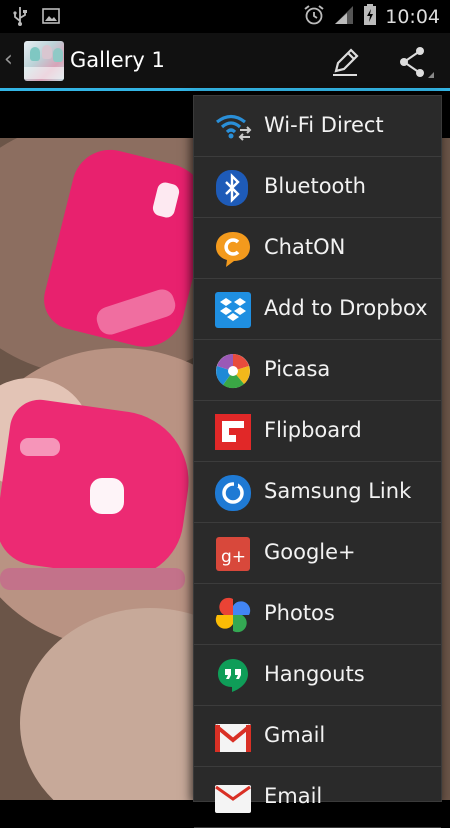 This screenshot has width=450, height=828. Describe the element at coordinates (346, 308) in the screenshot. I see `share-item-label: Add to Dropbox` at that location.